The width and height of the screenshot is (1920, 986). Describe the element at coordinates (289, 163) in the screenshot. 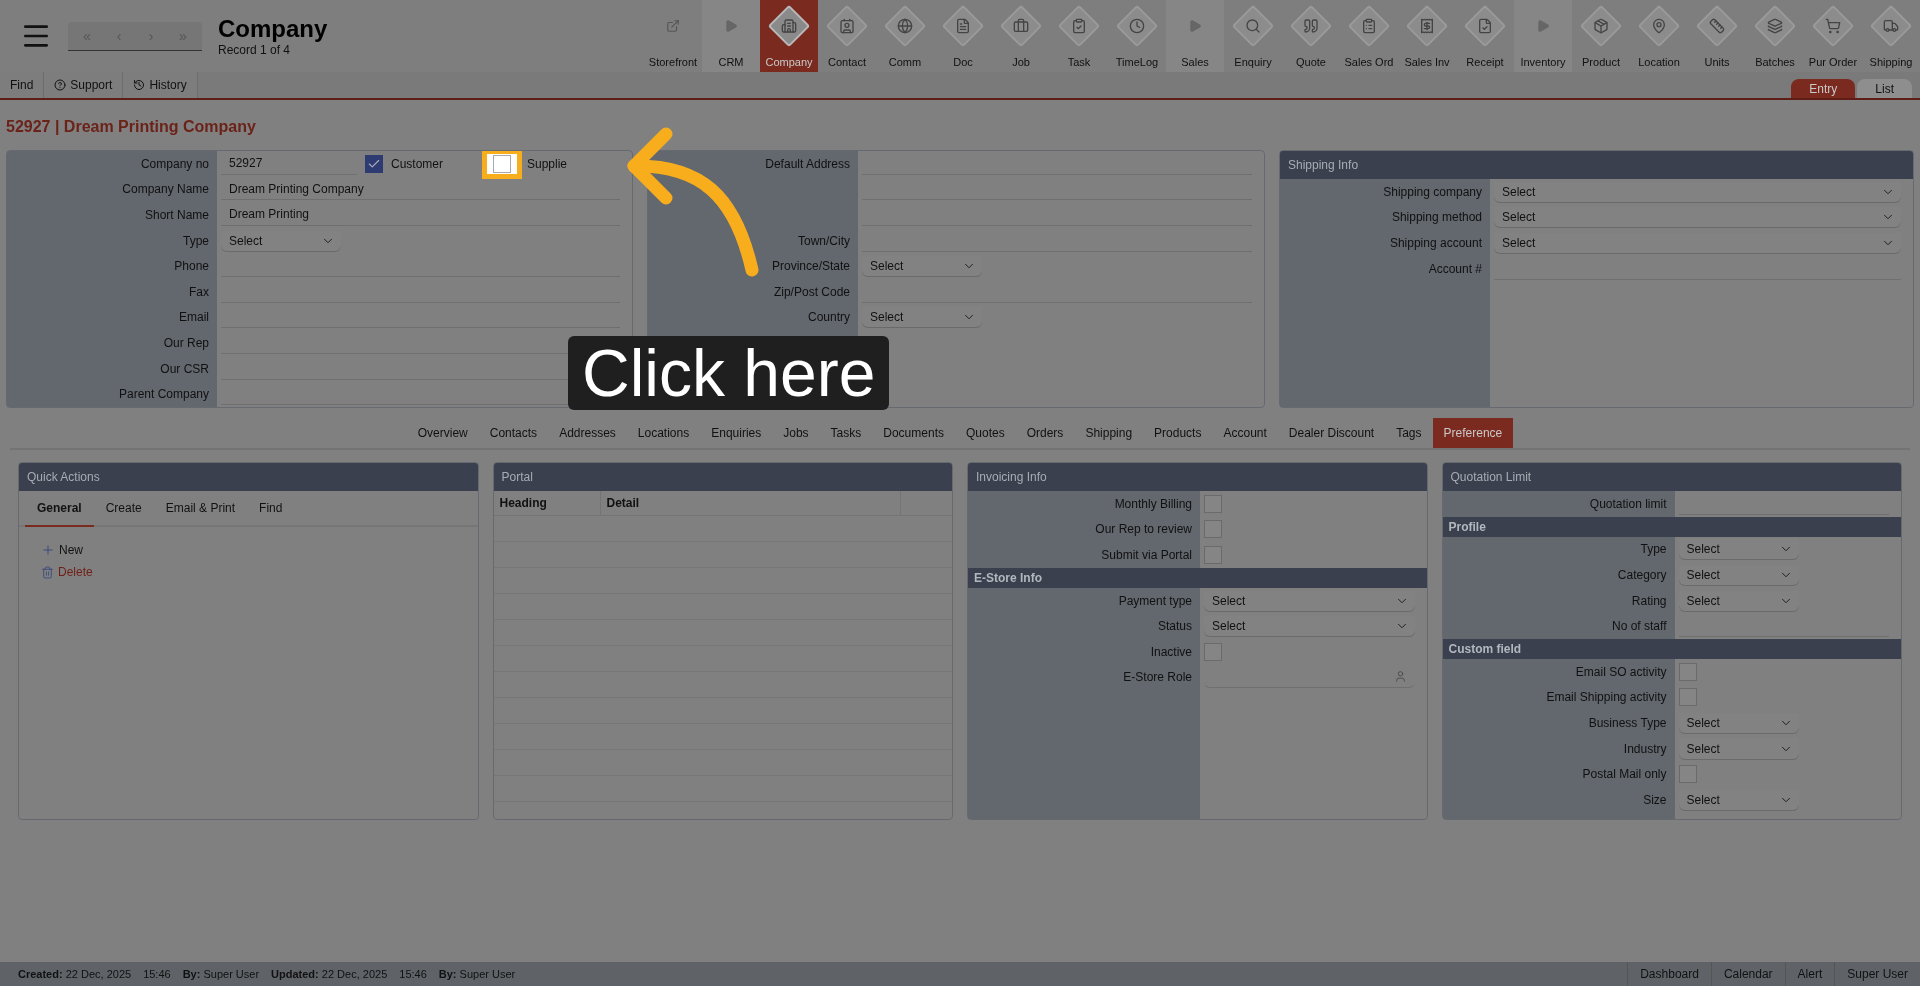

I see `text-field: 52927` at that location.